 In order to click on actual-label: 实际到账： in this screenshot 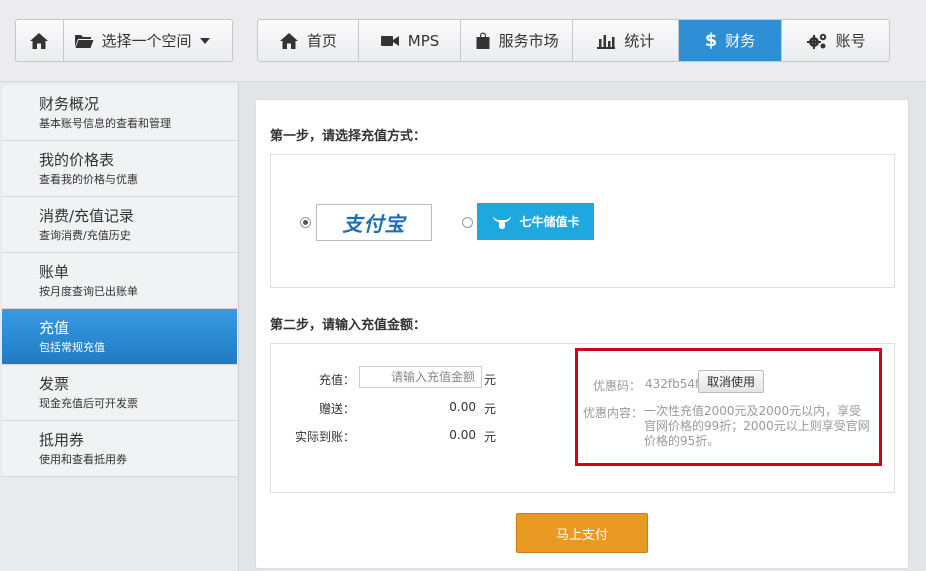, I will do `click(324, 437)`.